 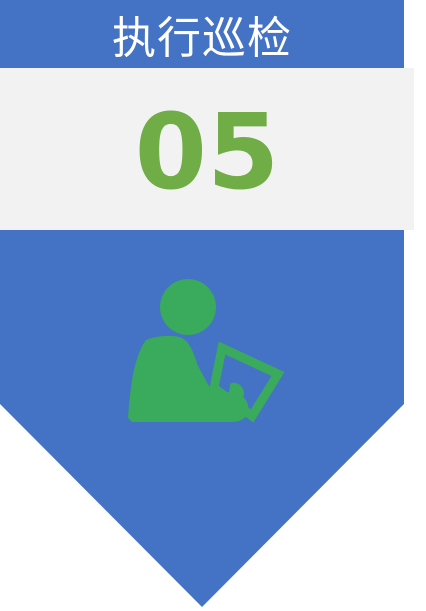 I want to click on person-hand, so click(x=236, y=395).